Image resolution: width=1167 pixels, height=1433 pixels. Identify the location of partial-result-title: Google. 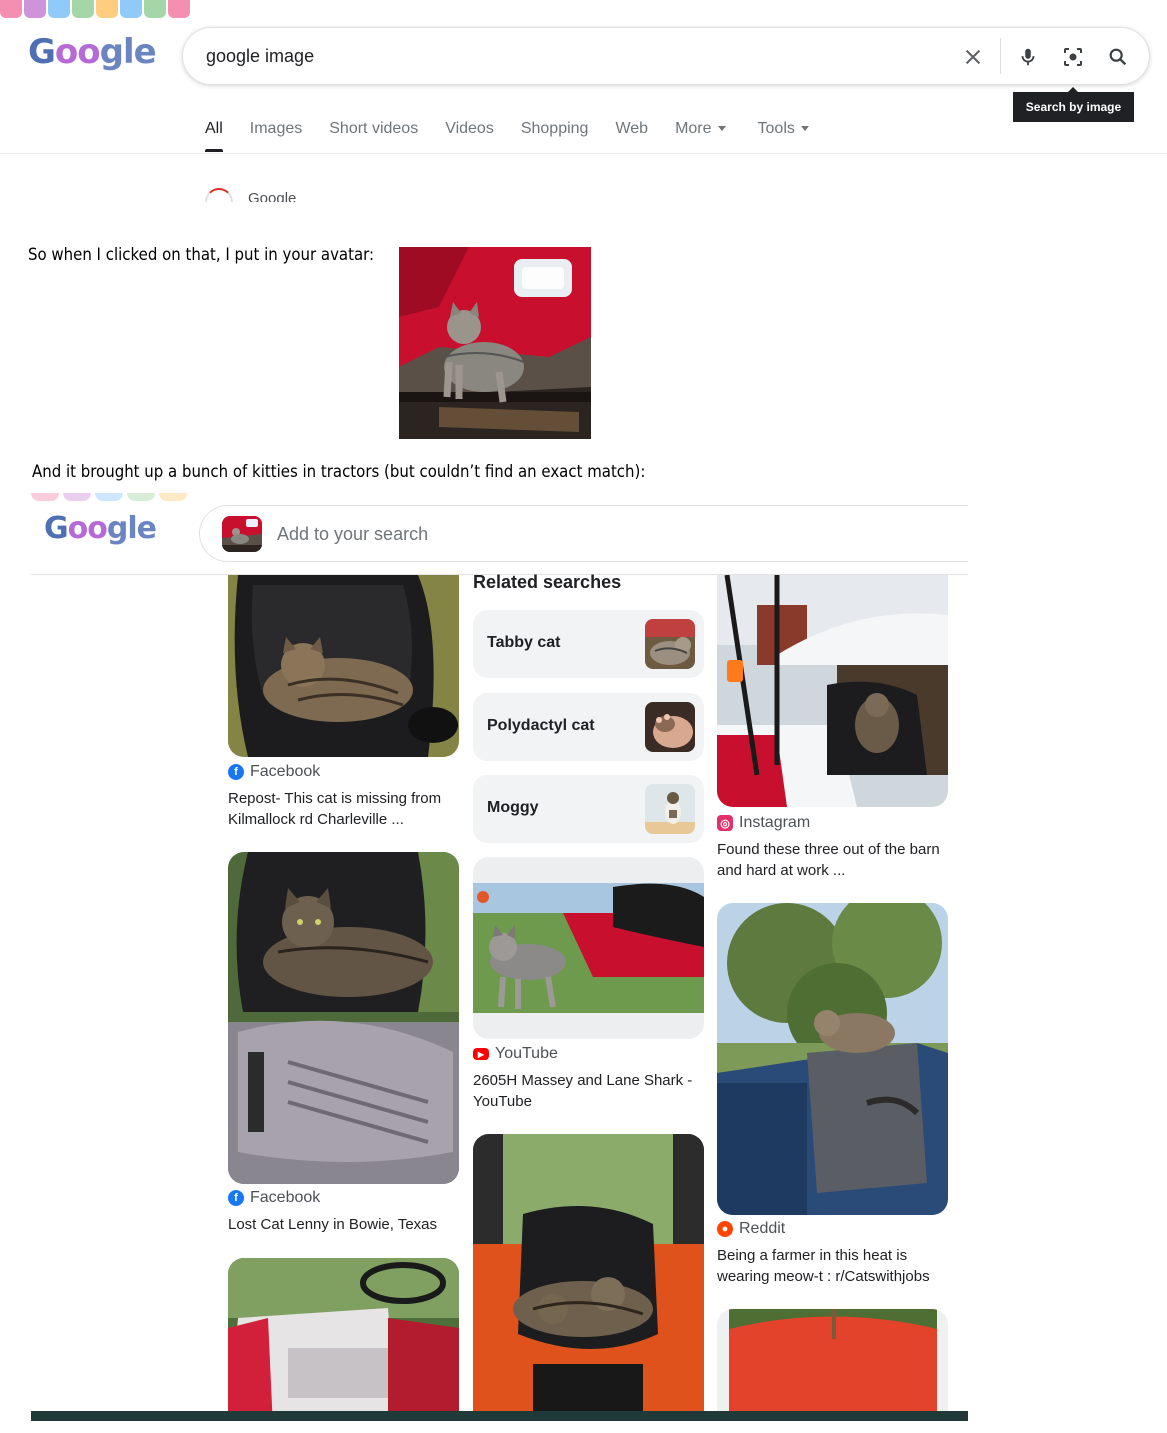
(272, 196).